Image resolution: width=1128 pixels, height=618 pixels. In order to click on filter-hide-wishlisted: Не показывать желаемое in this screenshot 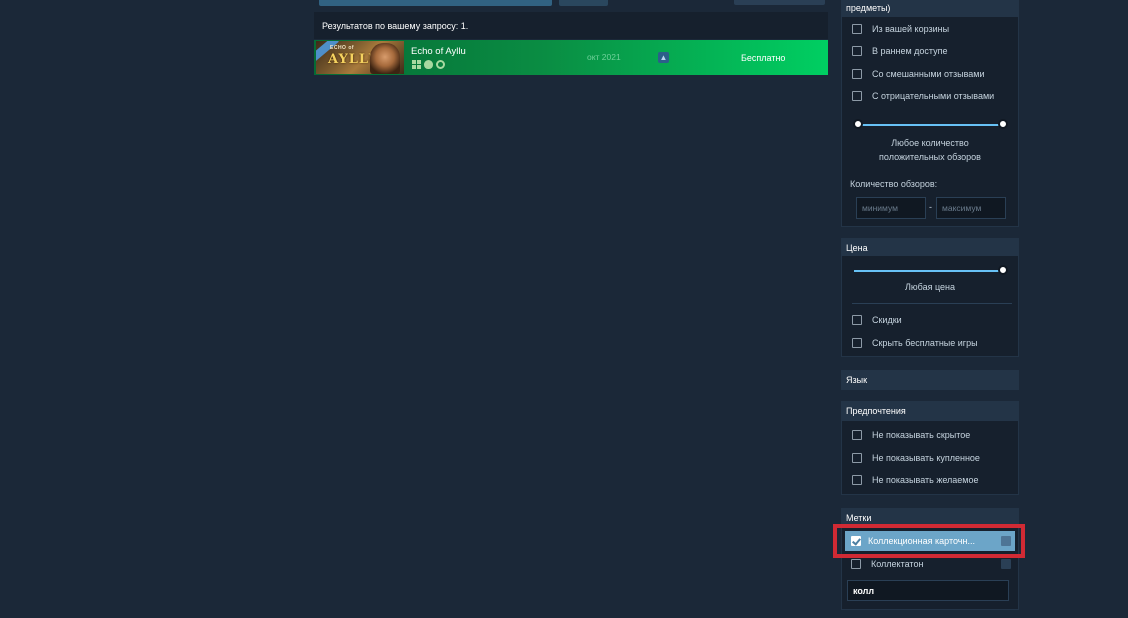, I will do `click(915, 480)`.